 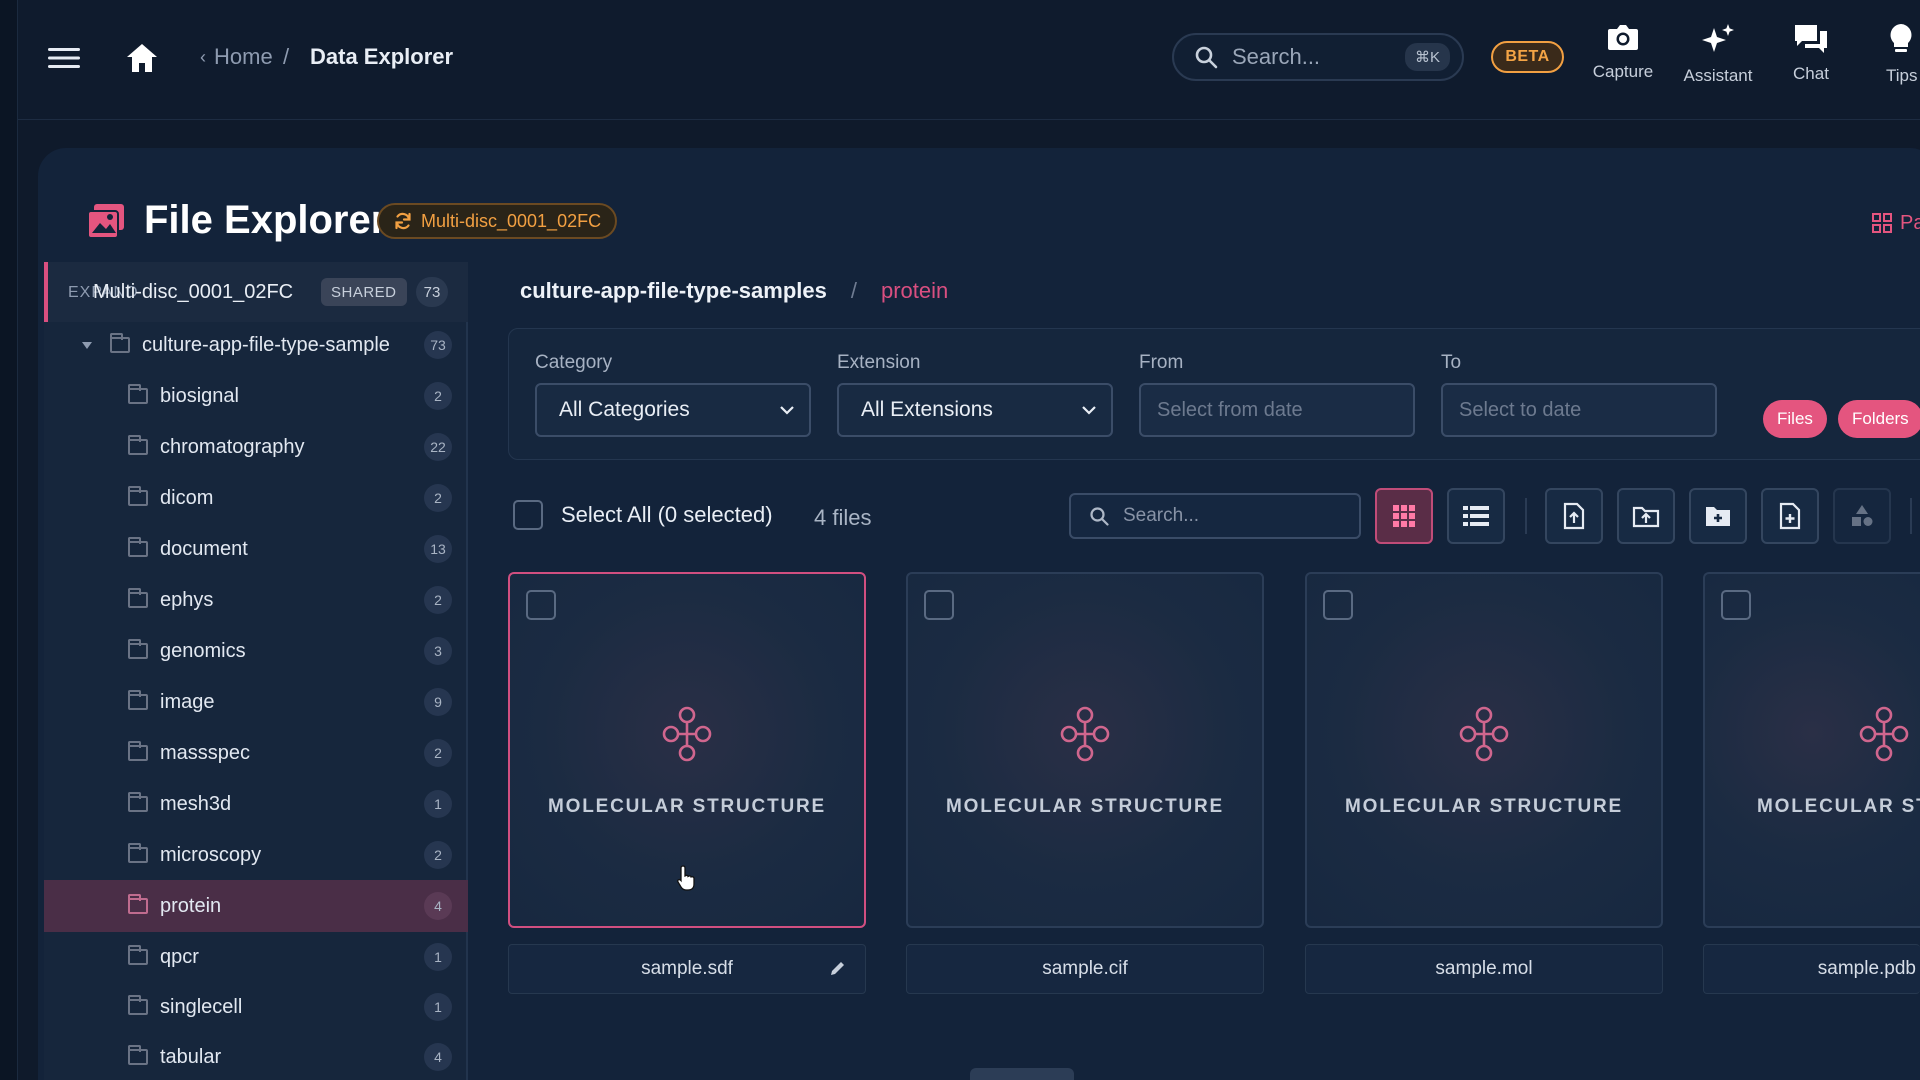 I want to click on panels-link-label: Pa, so click(x=1910, y=222).